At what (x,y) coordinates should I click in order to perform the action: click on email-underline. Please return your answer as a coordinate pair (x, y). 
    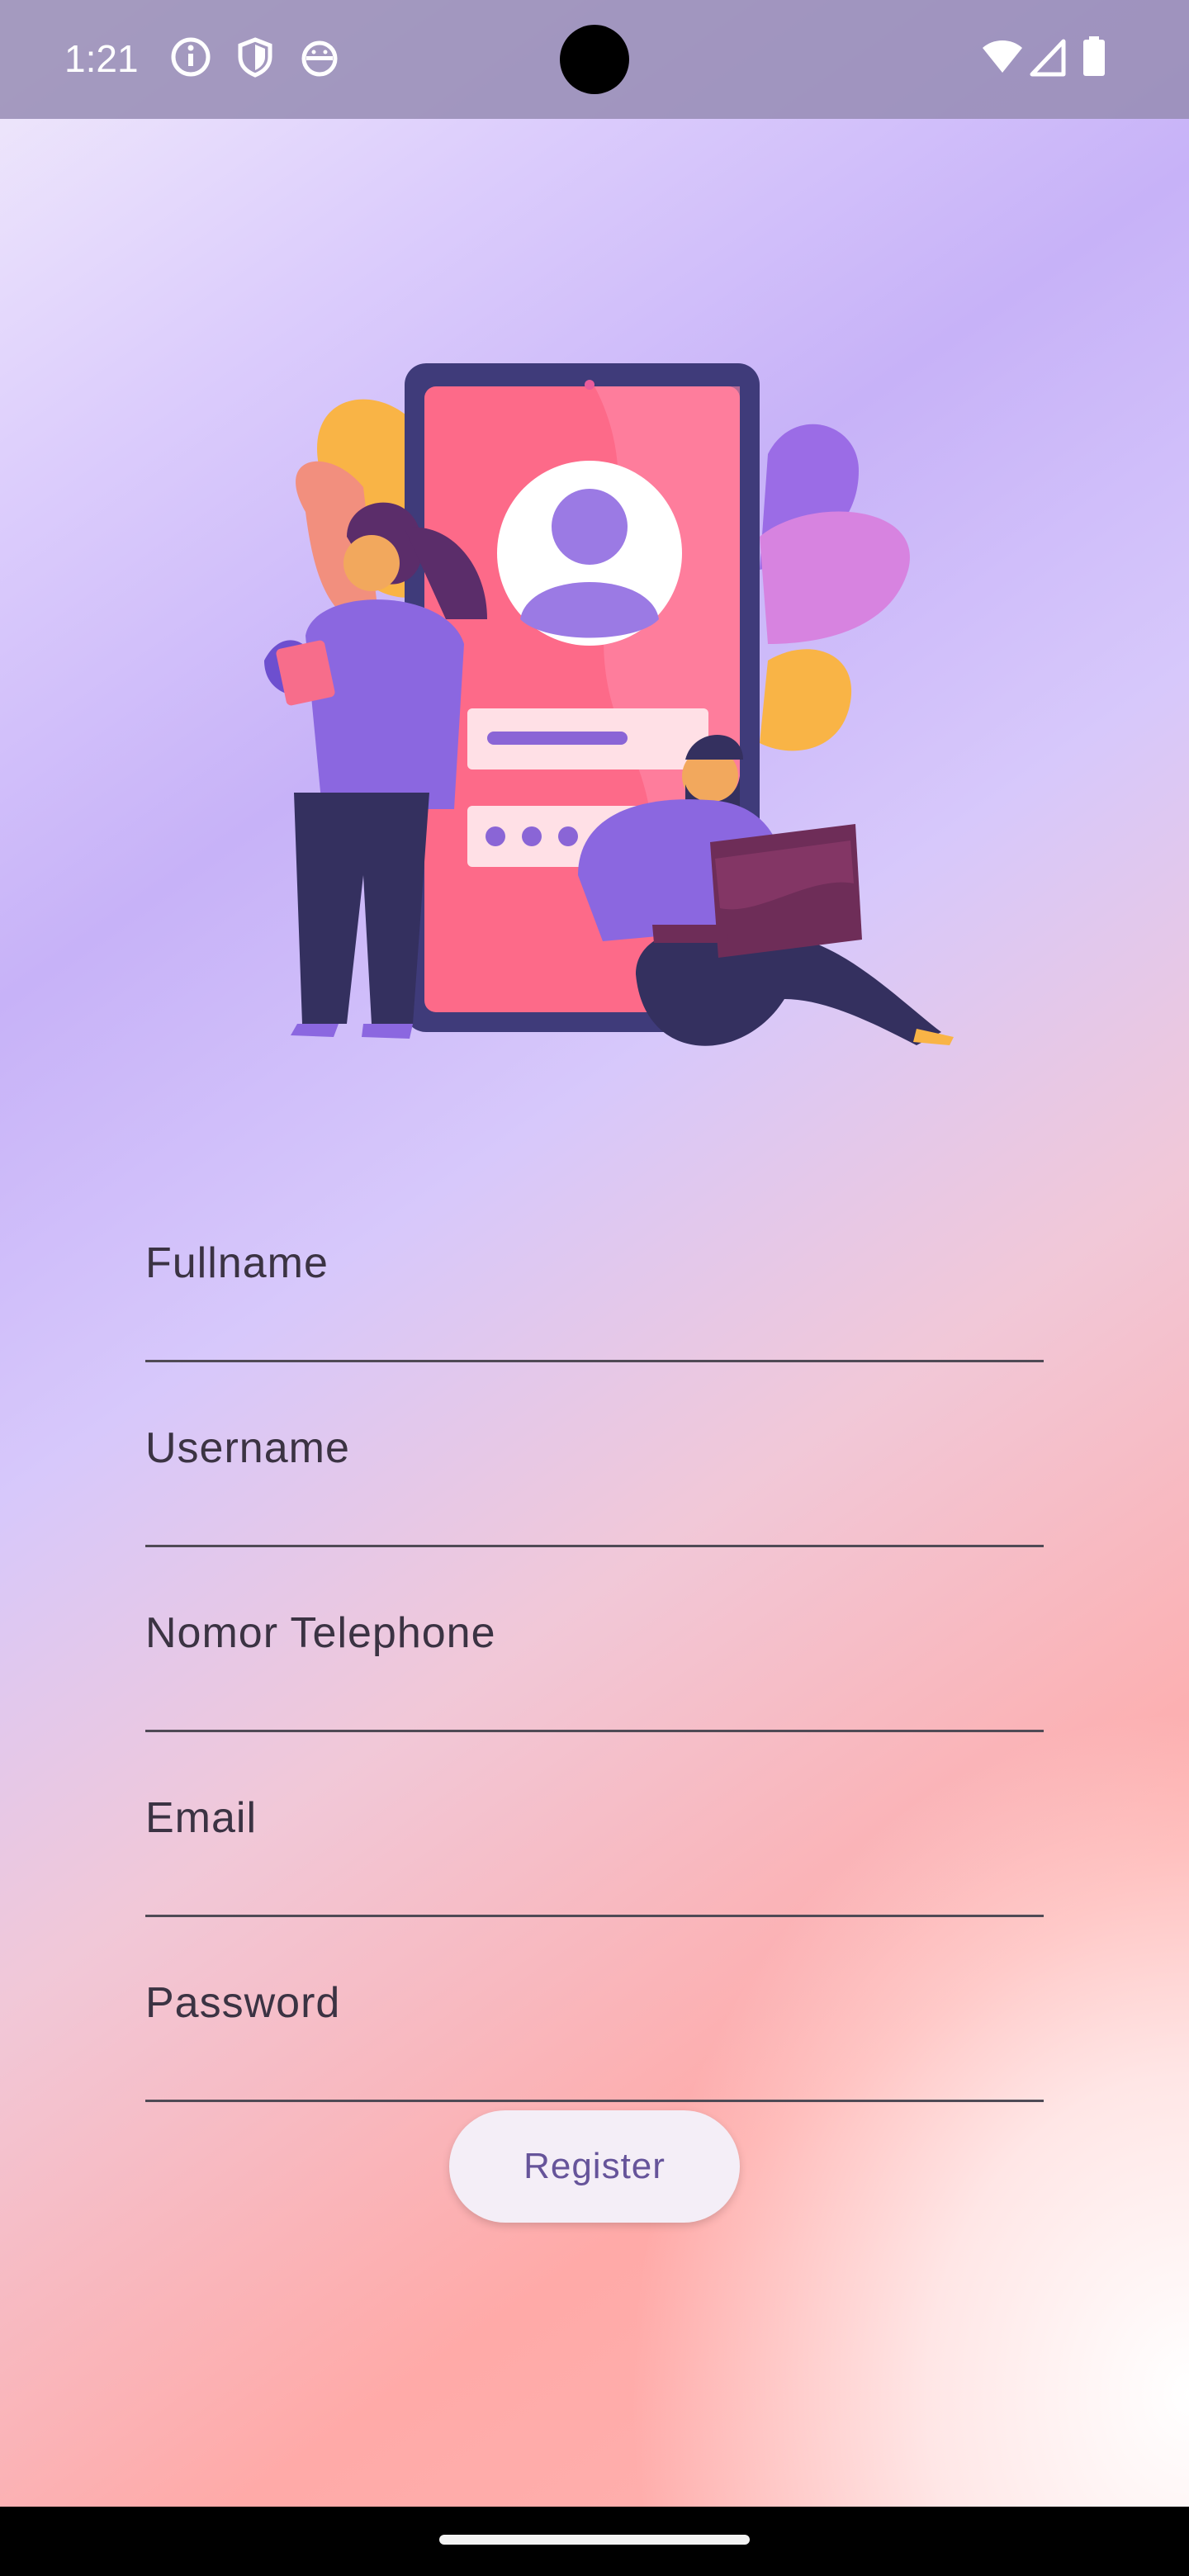
    Looking at the image, I should click on (594, 1916).